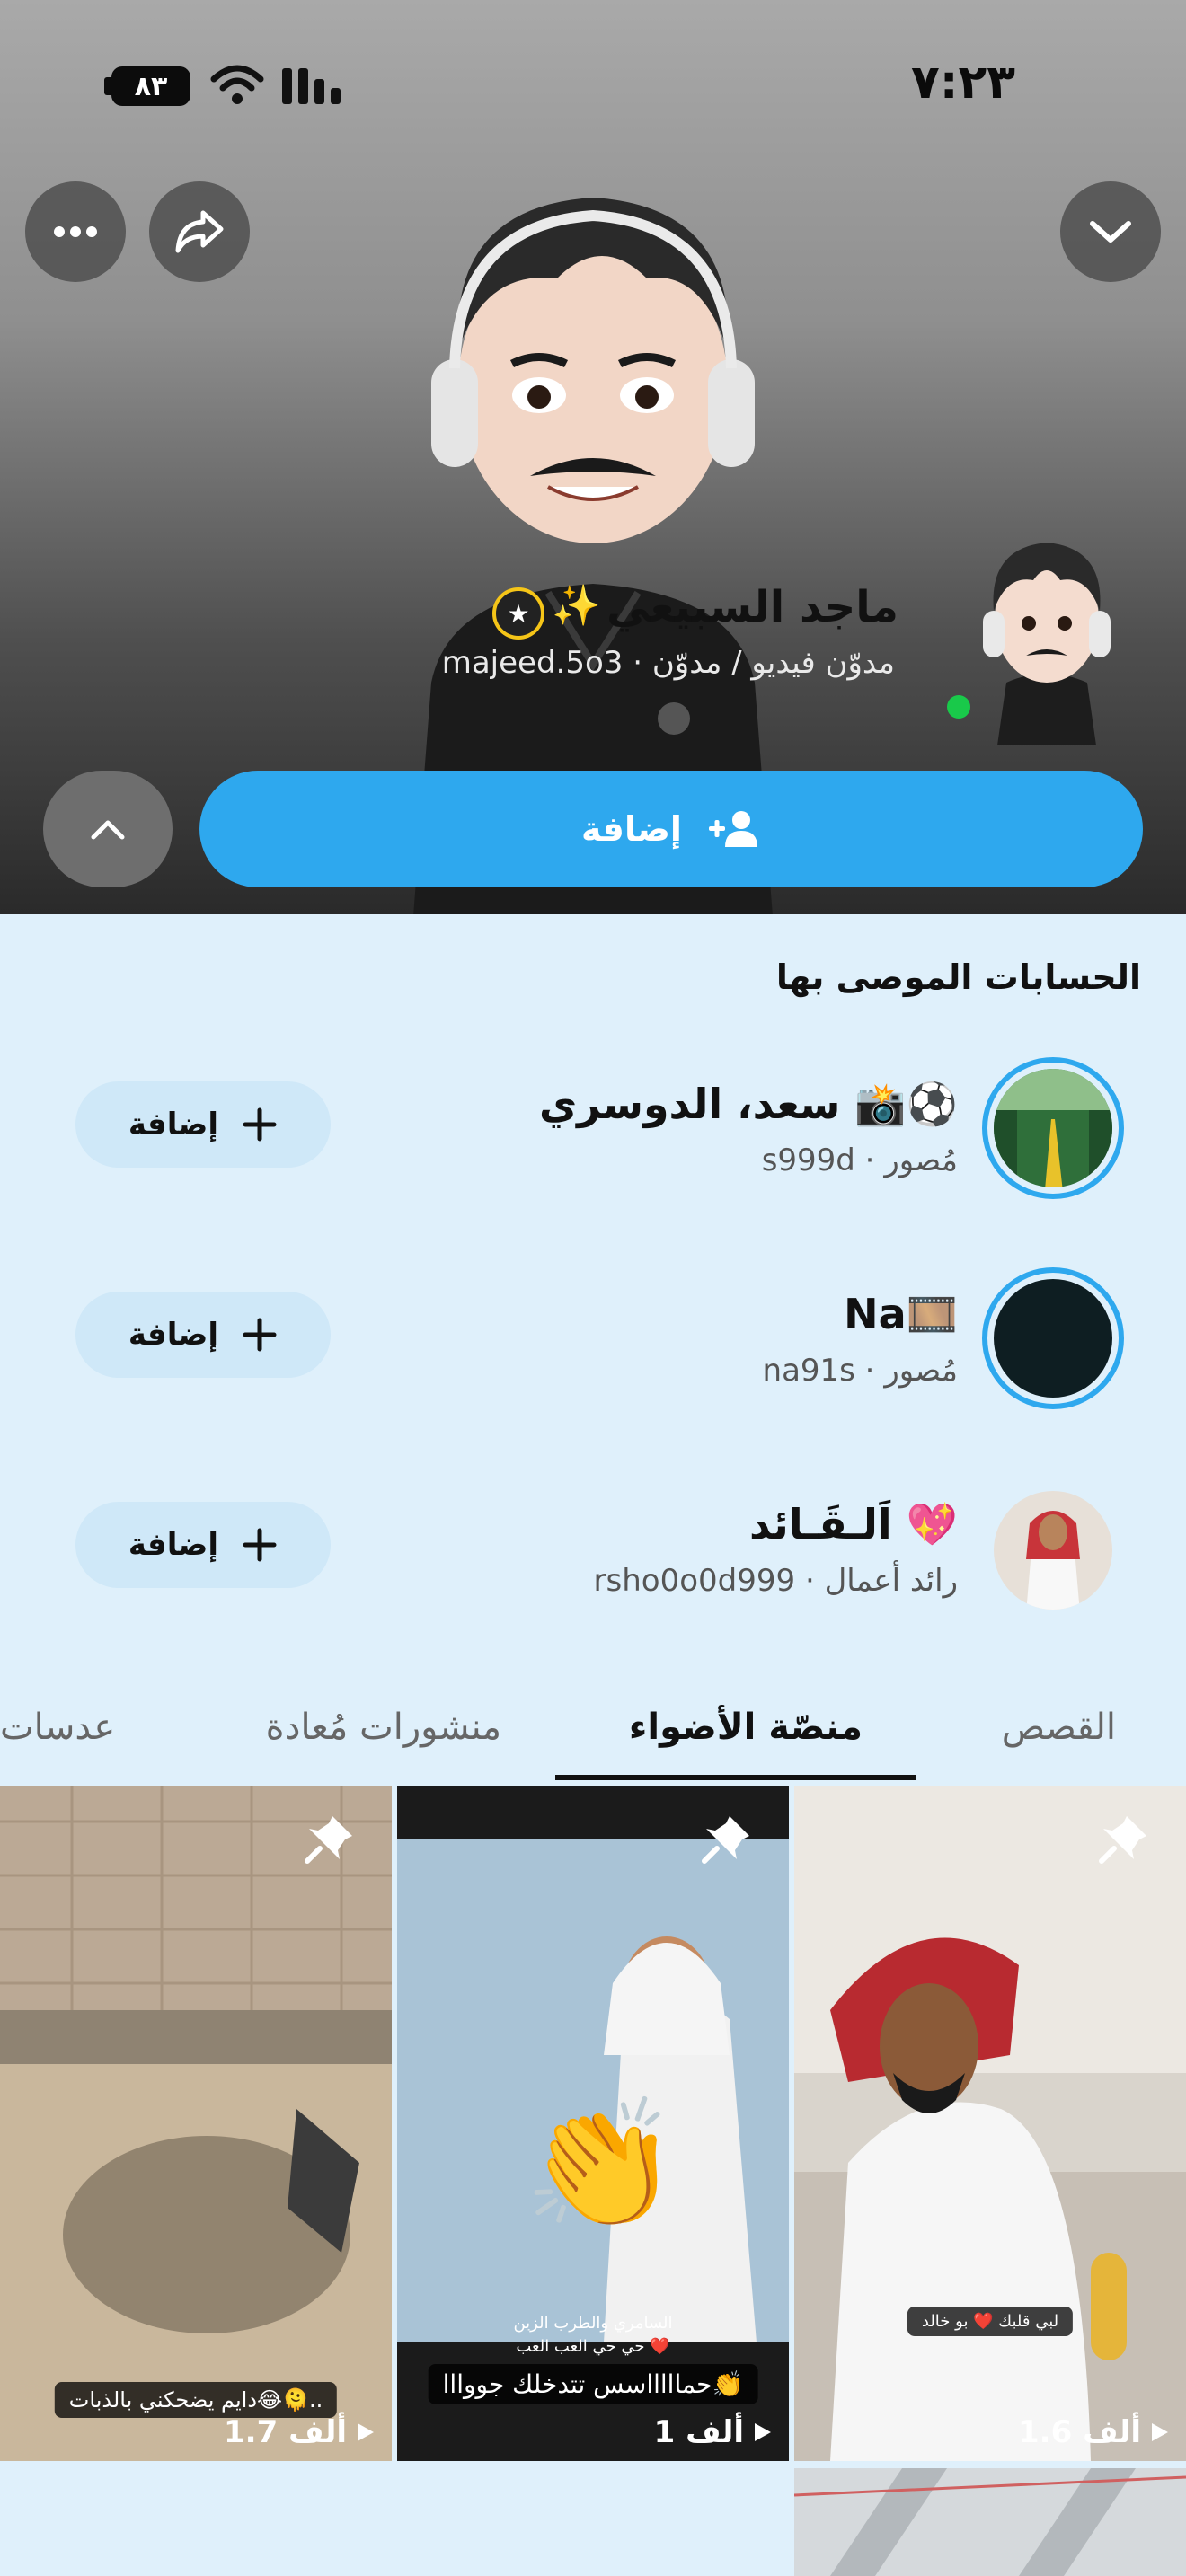  What do you see at coordinates (775, 1581) in the screenshot?
I see `recommended-subtitle: rsho0o0d999 · رائد أعمال` at bounding box center [775, 1581].